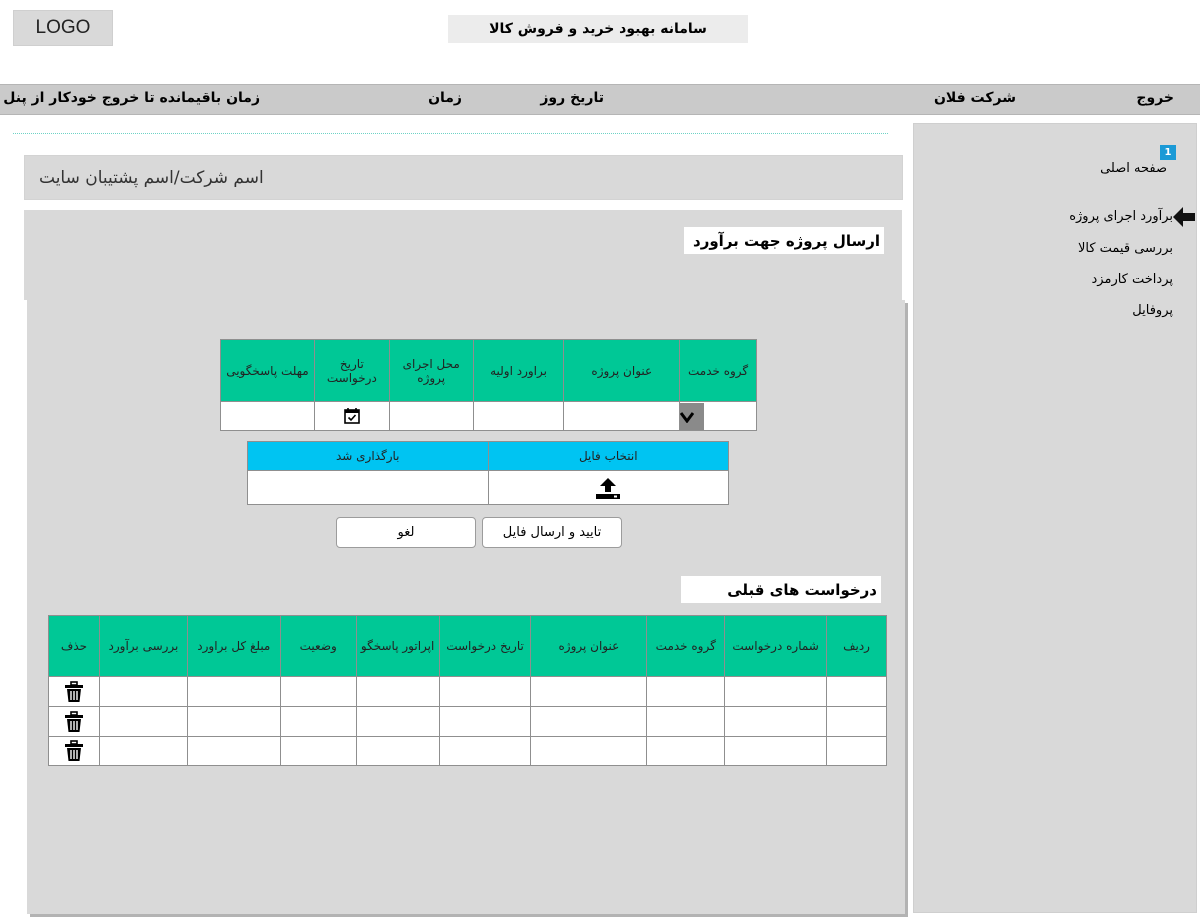 The width and height of the screenshot is (1200, 921). What do you see at coordinates (267, 416) in the screenshot?
I see `response-deadline-field` at bounding box center [267, 416].